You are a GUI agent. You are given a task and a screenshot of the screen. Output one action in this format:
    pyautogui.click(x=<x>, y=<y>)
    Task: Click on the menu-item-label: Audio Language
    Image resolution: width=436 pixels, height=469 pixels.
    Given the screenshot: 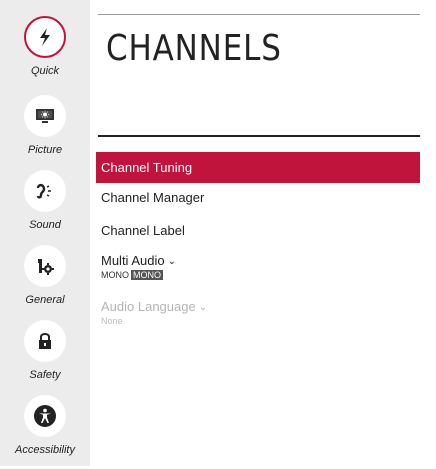 What is the action you would take?
    pyautogui.click(x=148, y=306)
    